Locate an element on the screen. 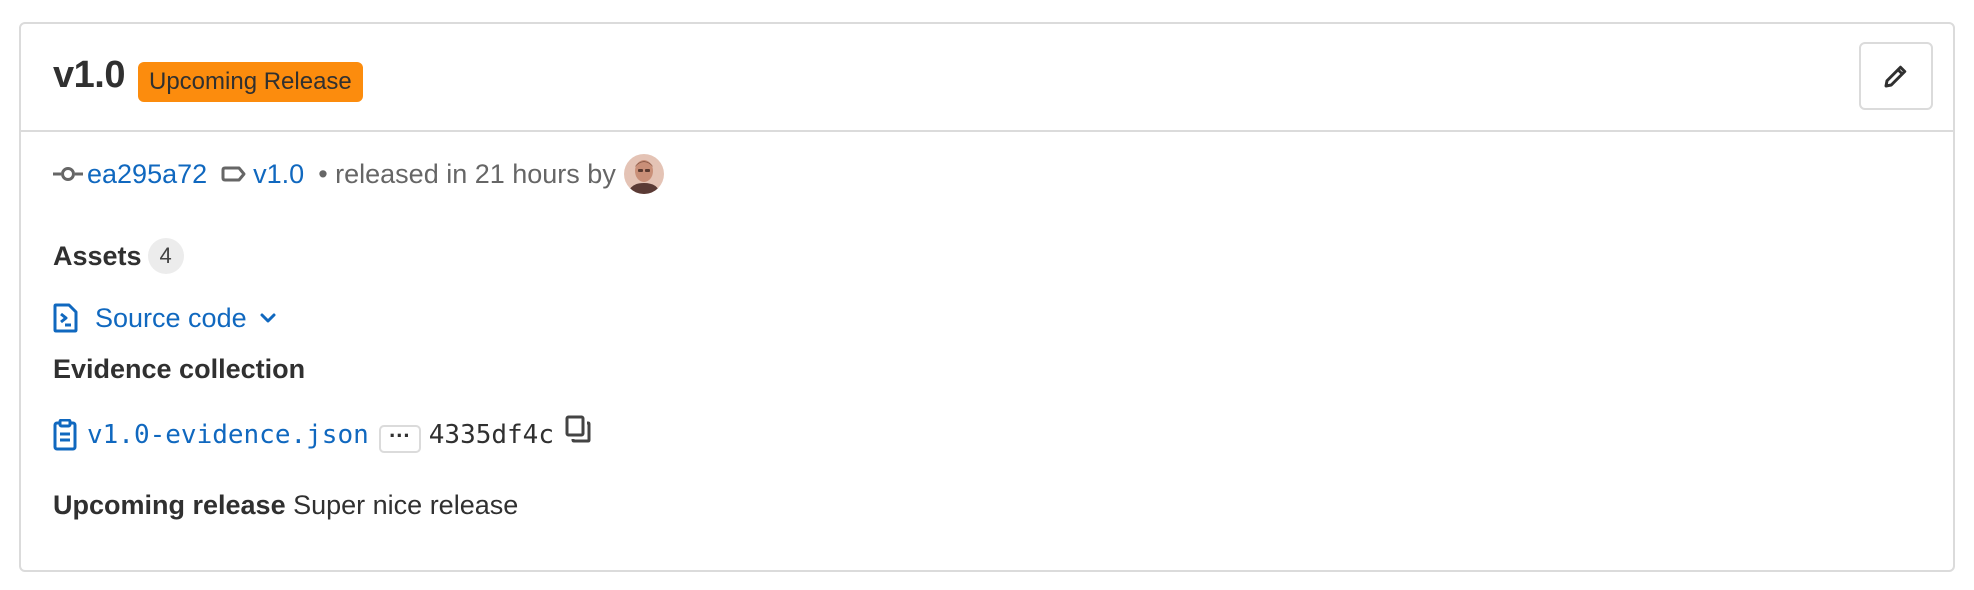 The height and width of the screenshot is (590, 1974). assets-heading: Assets 4 is located at coordinates (118, 256).